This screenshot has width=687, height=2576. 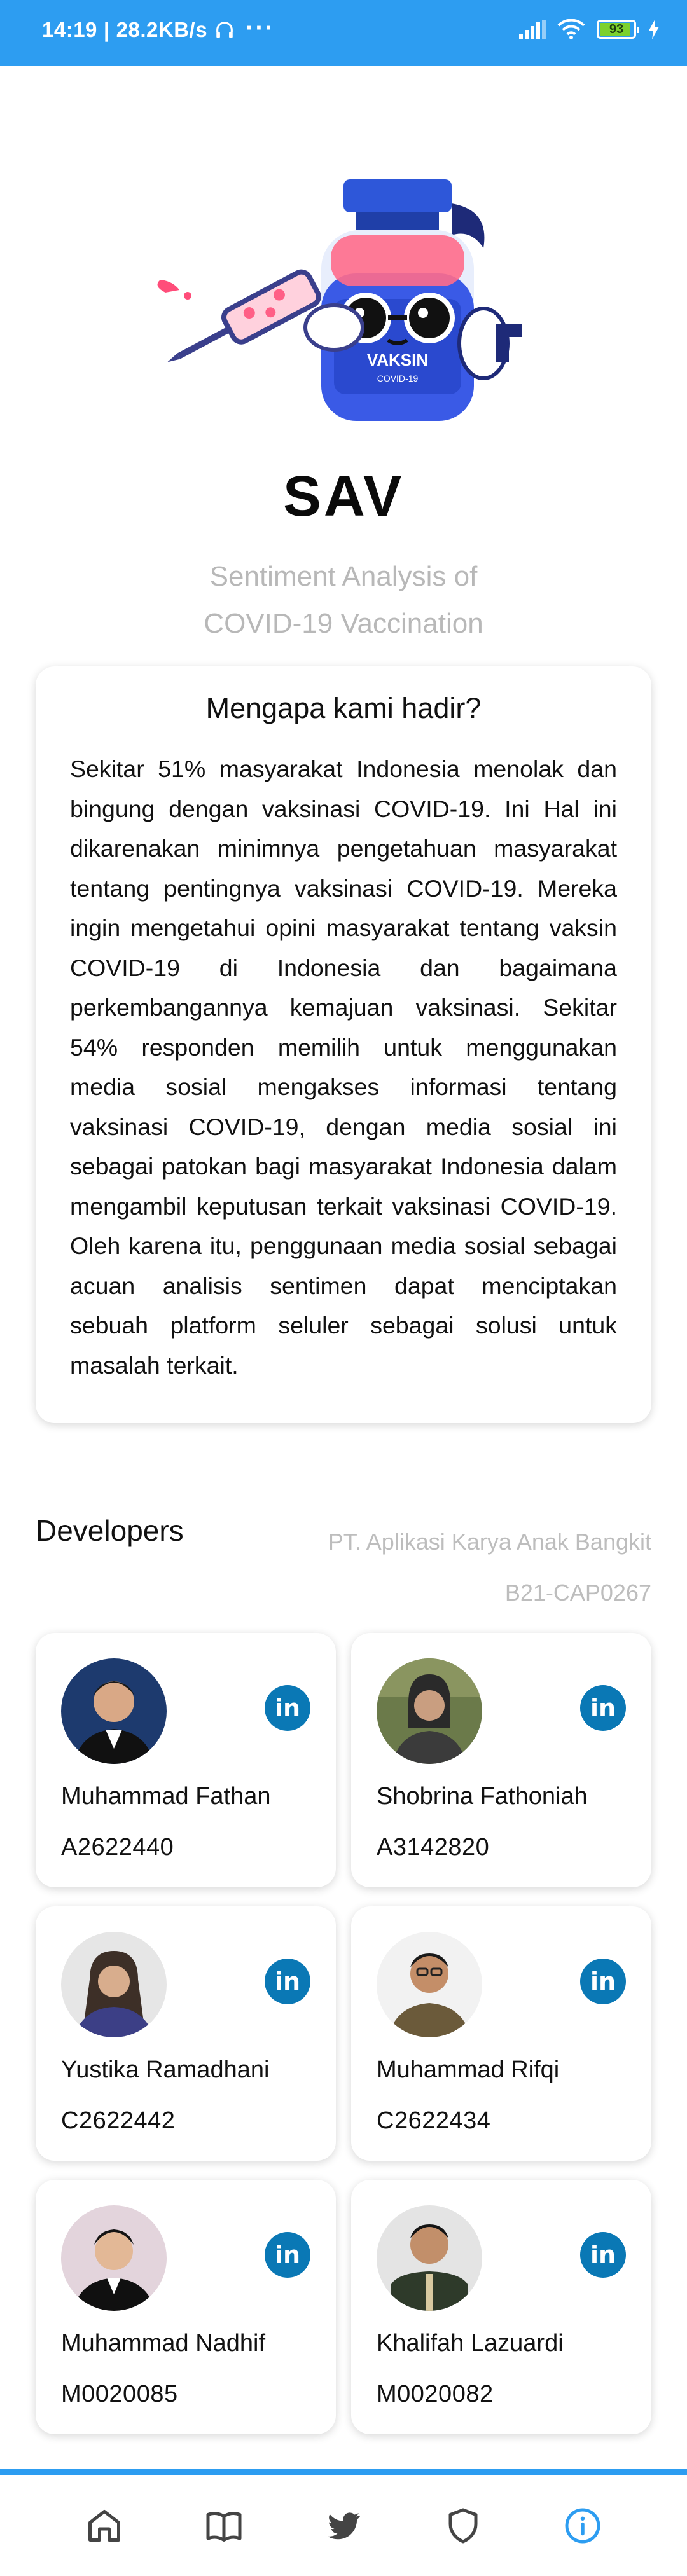 What do you see at coordinates (343, 33) in the screenshot?
I see `status-bar: 14:19 | 28.2KB/s ··· 93` at bounding box center [343, 33].